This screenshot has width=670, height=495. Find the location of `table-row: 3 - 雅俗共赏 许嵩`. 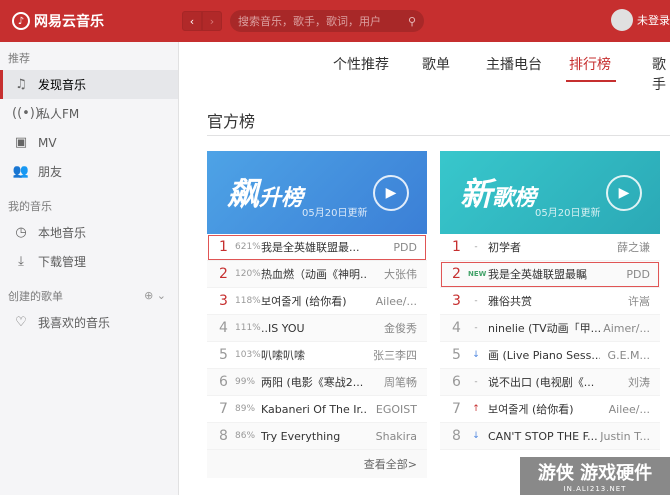

table-row: 3 - 雅俗共赏 许嵩 is located at coordinates (550, 301).